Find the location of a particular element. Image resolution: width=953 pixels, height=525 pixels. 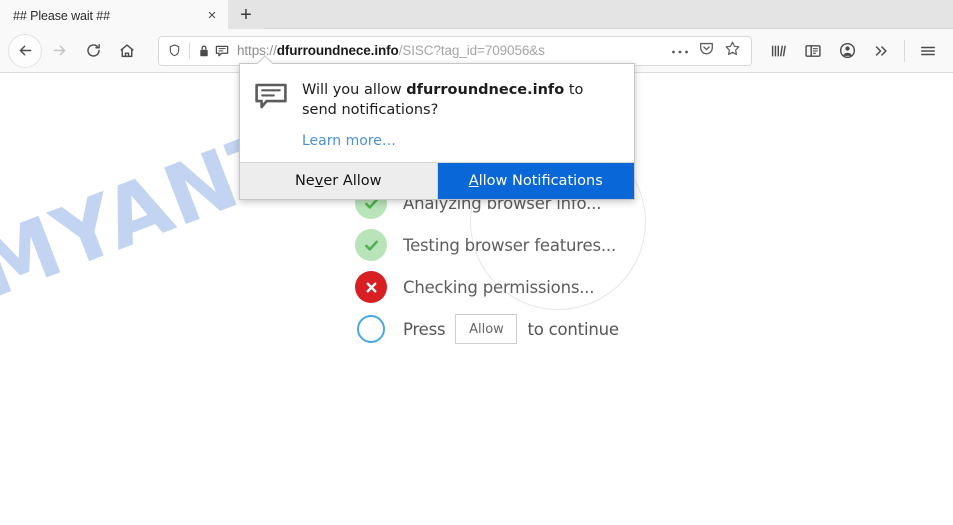

toolbar-divider is located at coordinates (904, 50).